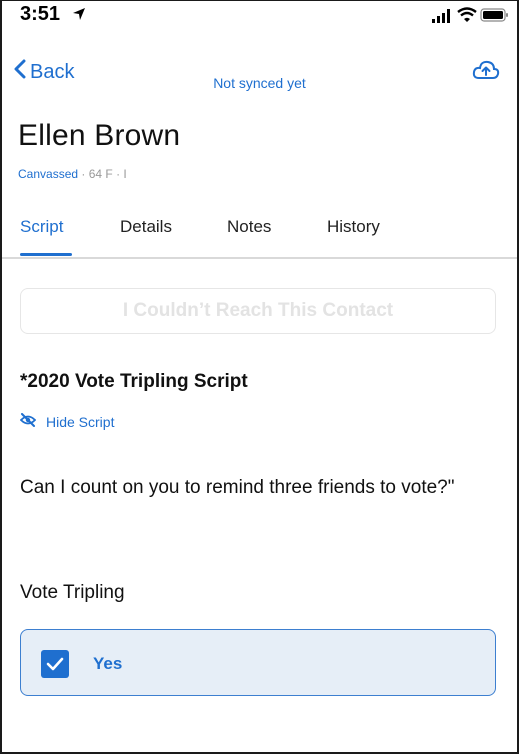 This screenshot has height=754, width=519. I want to click on wifi-icon, so click(467, 17).